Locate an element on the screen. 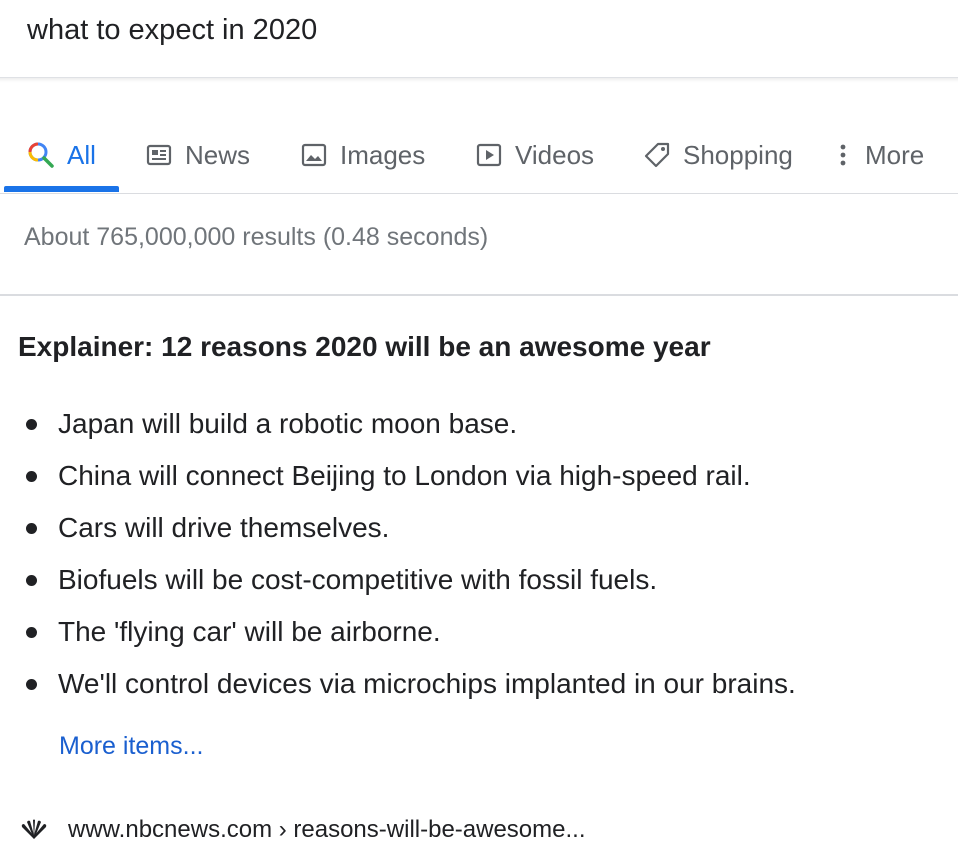  tab-shopping: Shopping is located at coordinates (718, 155).